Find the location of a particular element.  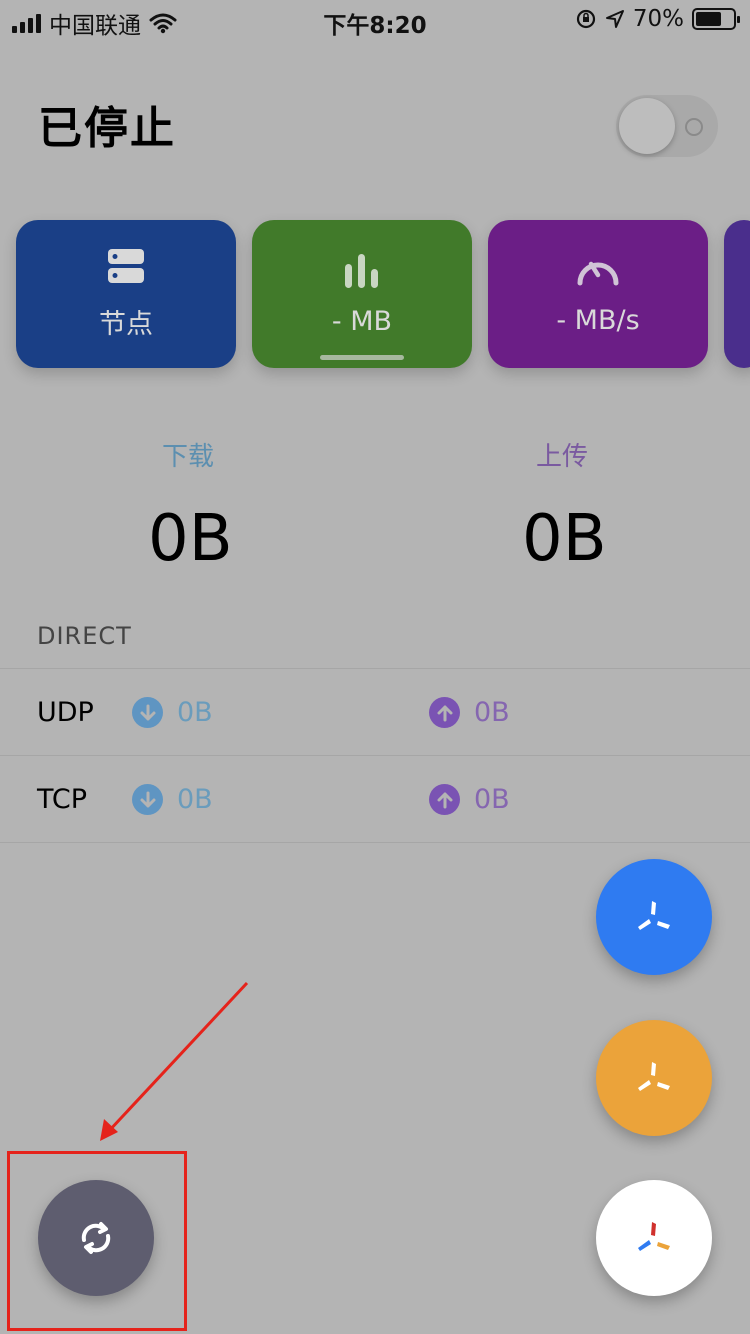

traffic-card-label: - MB is located at coordinates (362, 321).